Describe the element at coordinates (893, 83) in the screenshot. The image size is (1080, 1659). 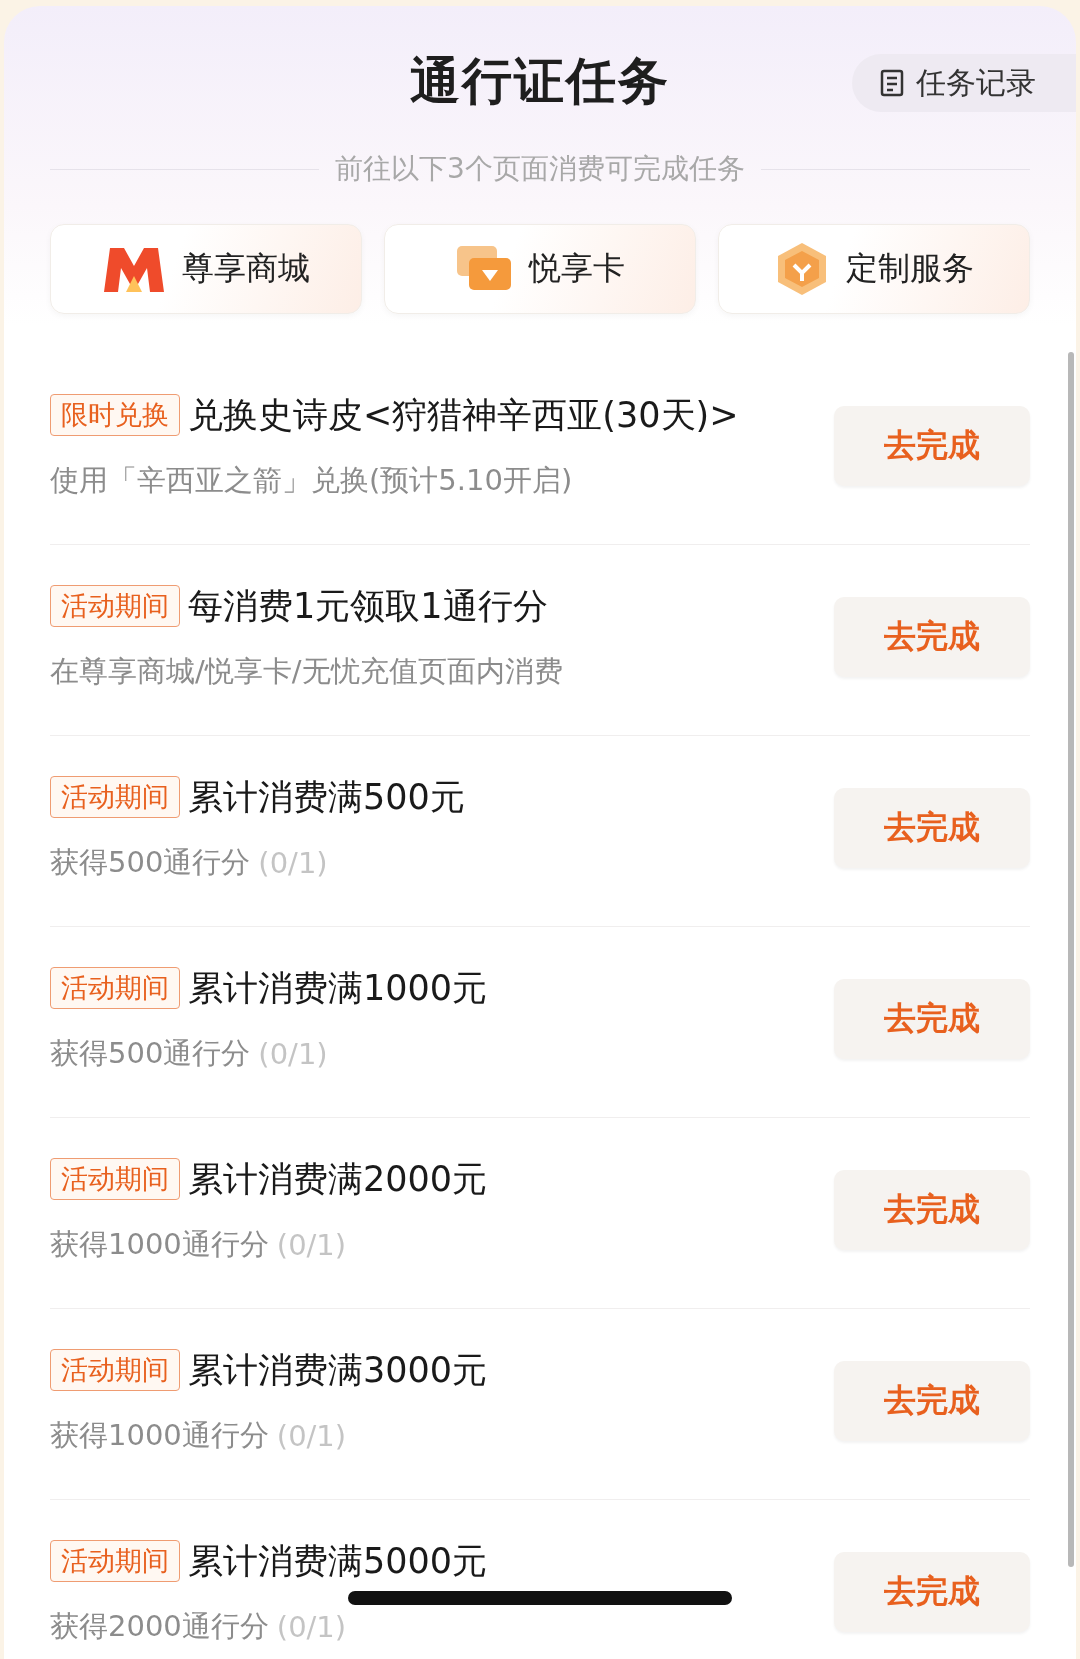
I see `document-icon` at that location.